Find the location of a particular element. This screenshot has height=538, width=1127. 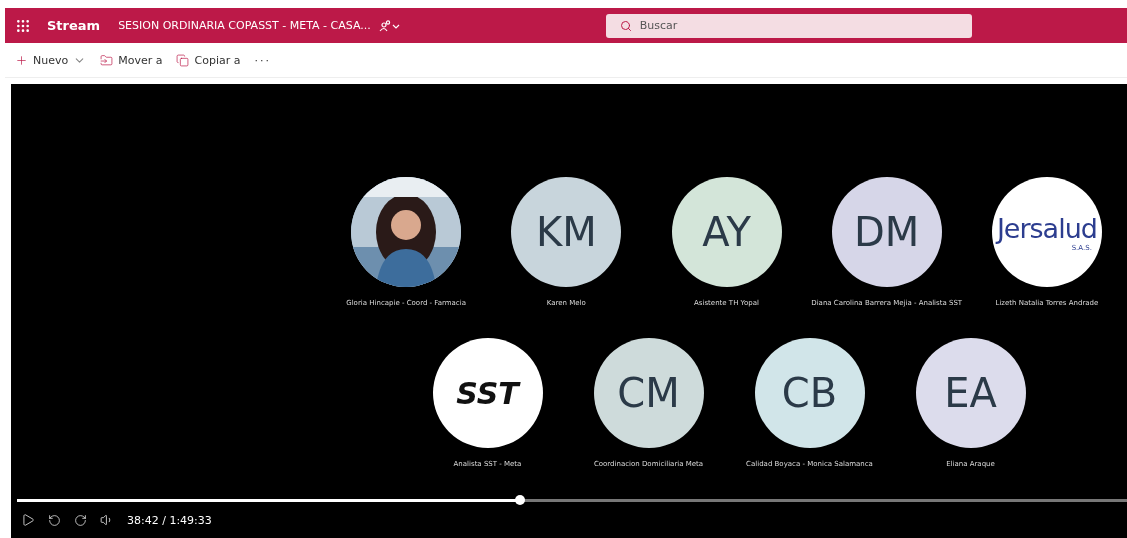

avatar-initials: DM is located at coordinates (887, 232).